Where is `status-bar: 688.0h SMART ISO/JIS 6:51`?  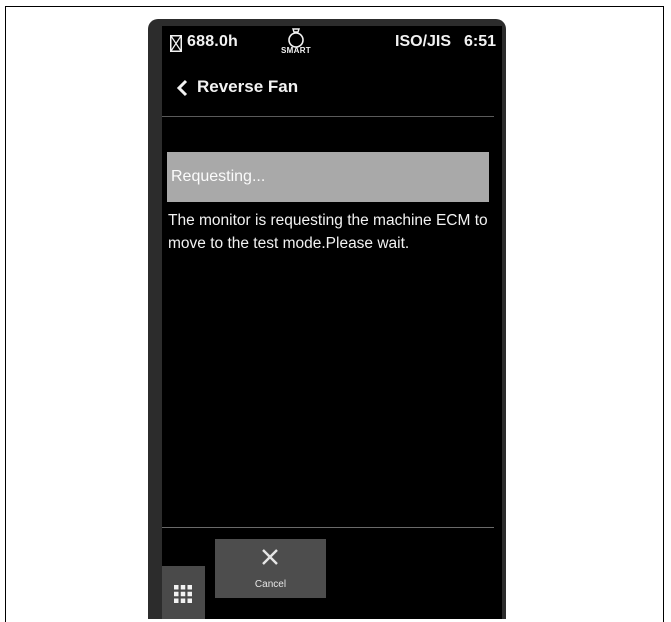
status-bar: 688.0h SMART ISO/JIS 6:51 is located at coordinates (332, 45).